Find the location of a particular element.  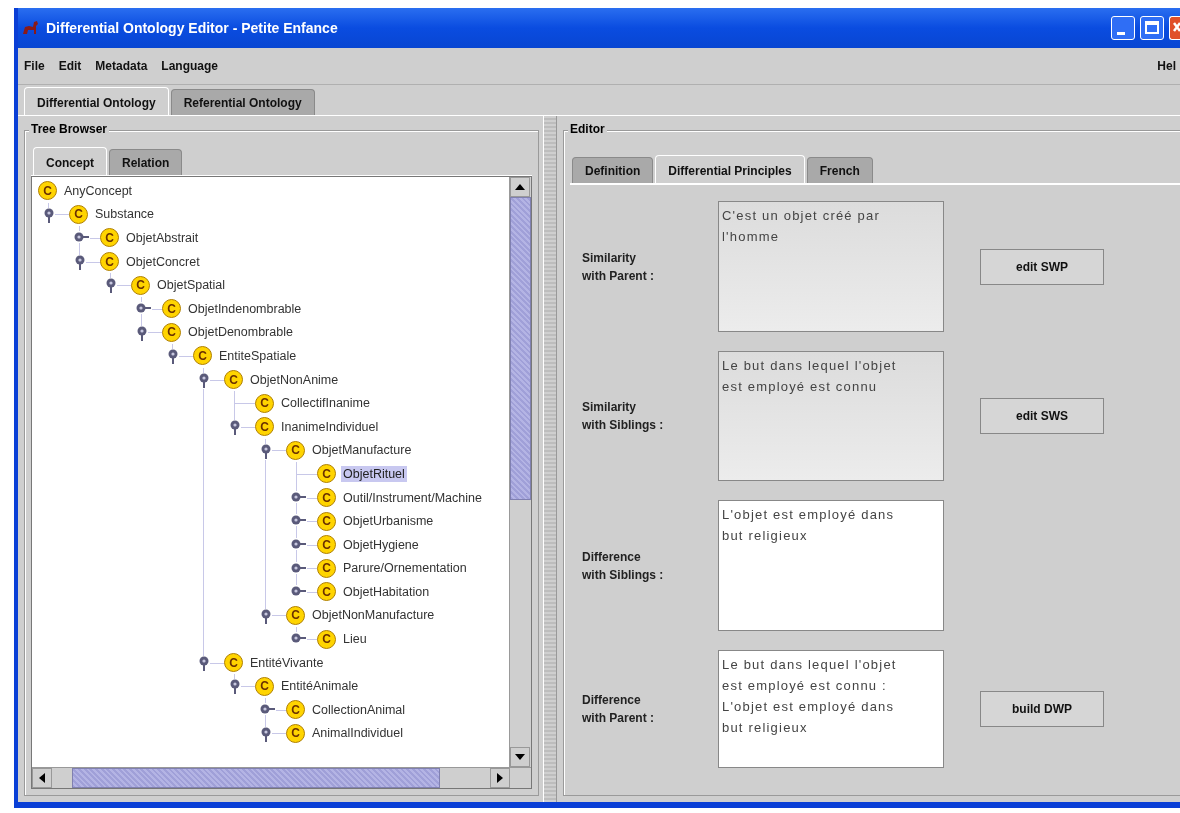

tree-item: ObjetHygiene is located at coordinates (381, 544).